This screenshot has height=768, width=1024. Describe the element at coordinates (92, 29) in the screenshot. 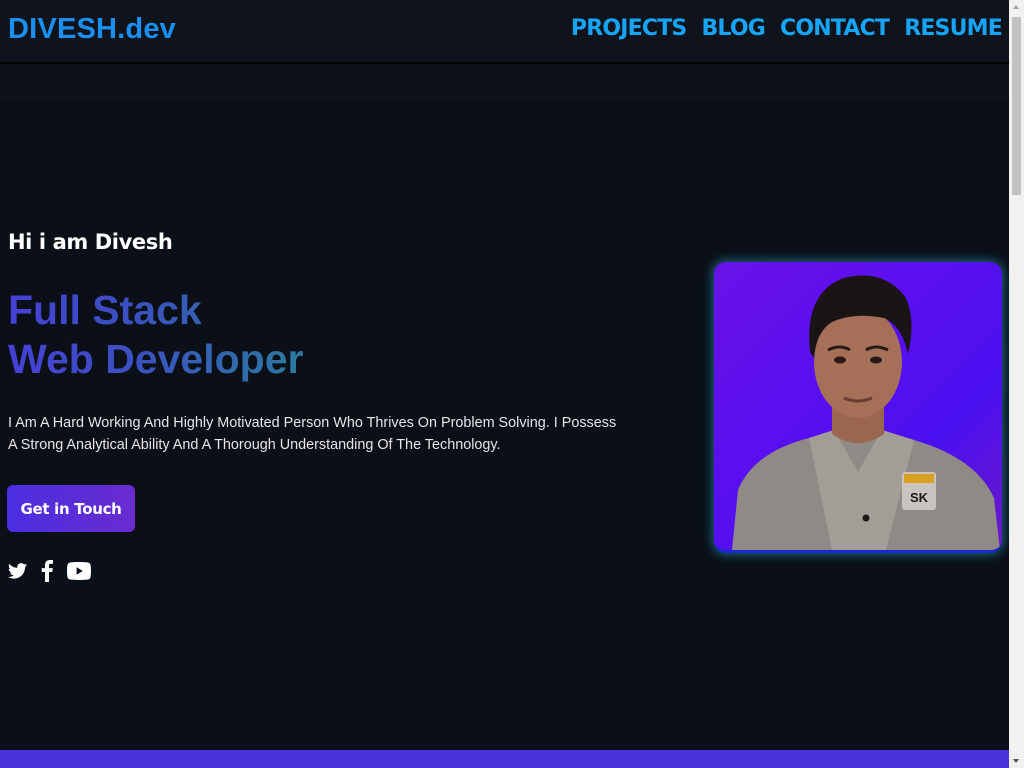

I see `site-logo: DIVESH.dev` at that location.